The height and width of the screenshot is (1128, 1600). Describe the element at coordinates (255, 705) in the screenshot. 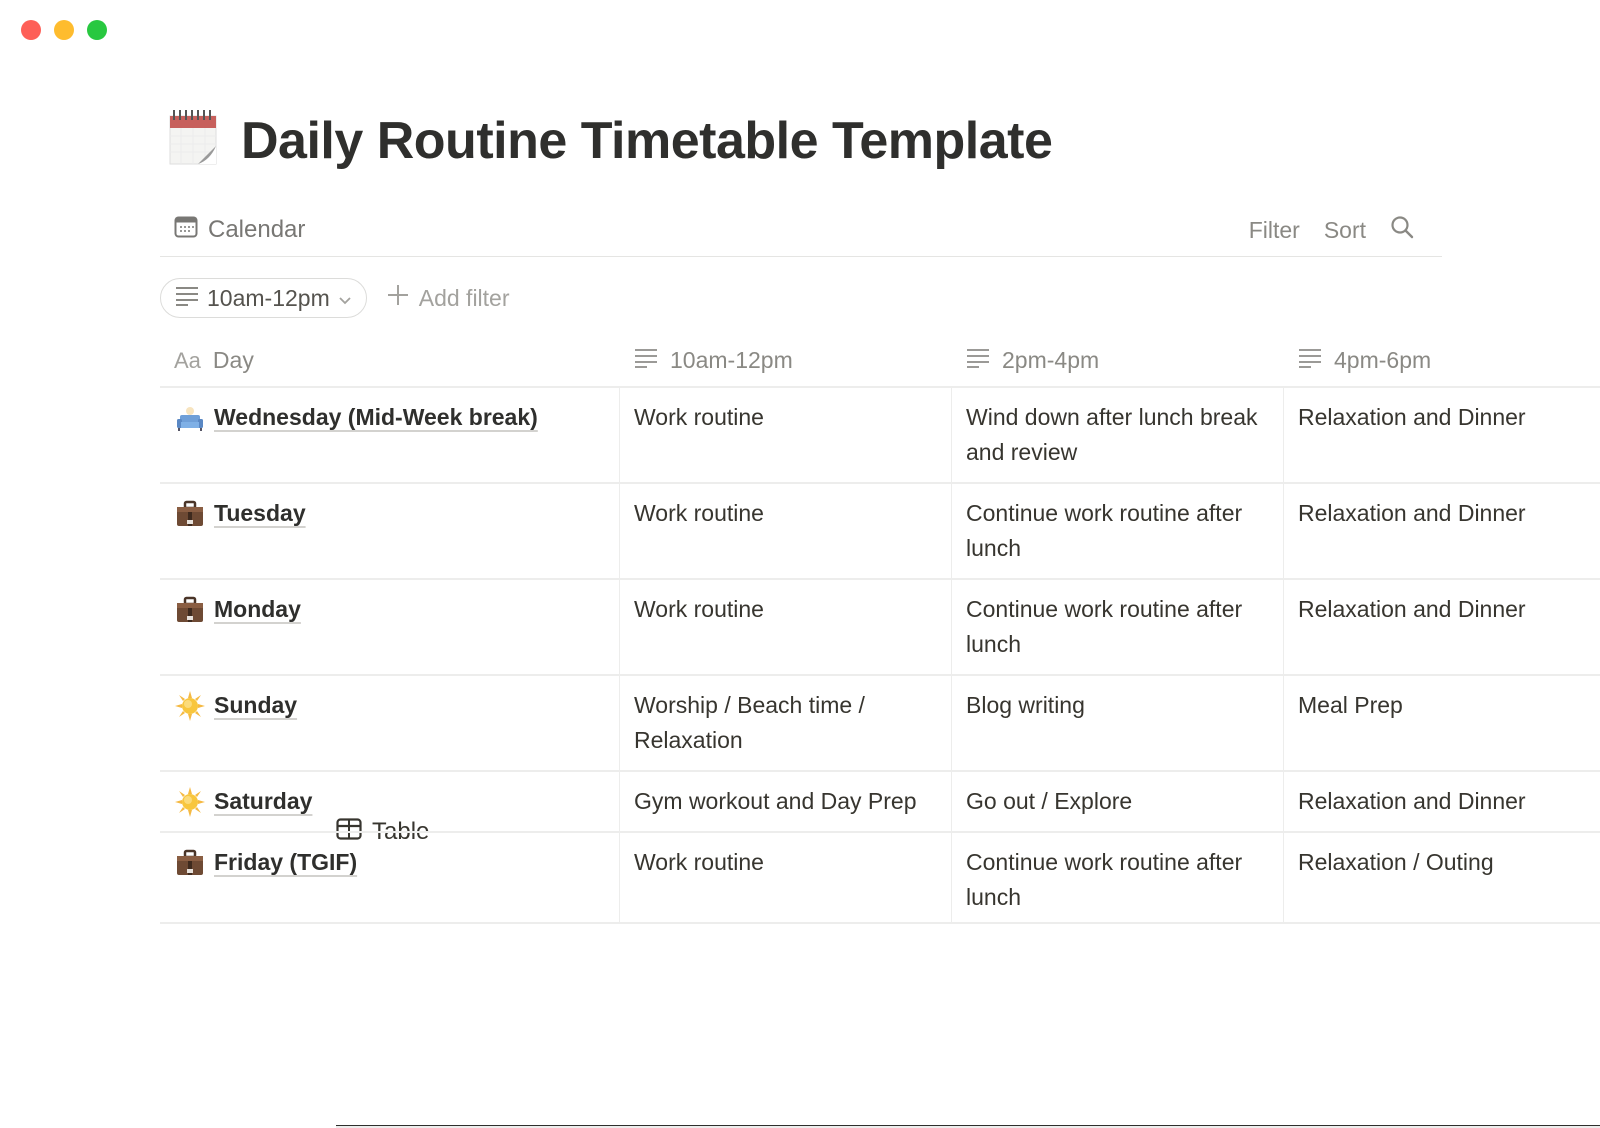

I see `day-name-link: Sunday` at that location.